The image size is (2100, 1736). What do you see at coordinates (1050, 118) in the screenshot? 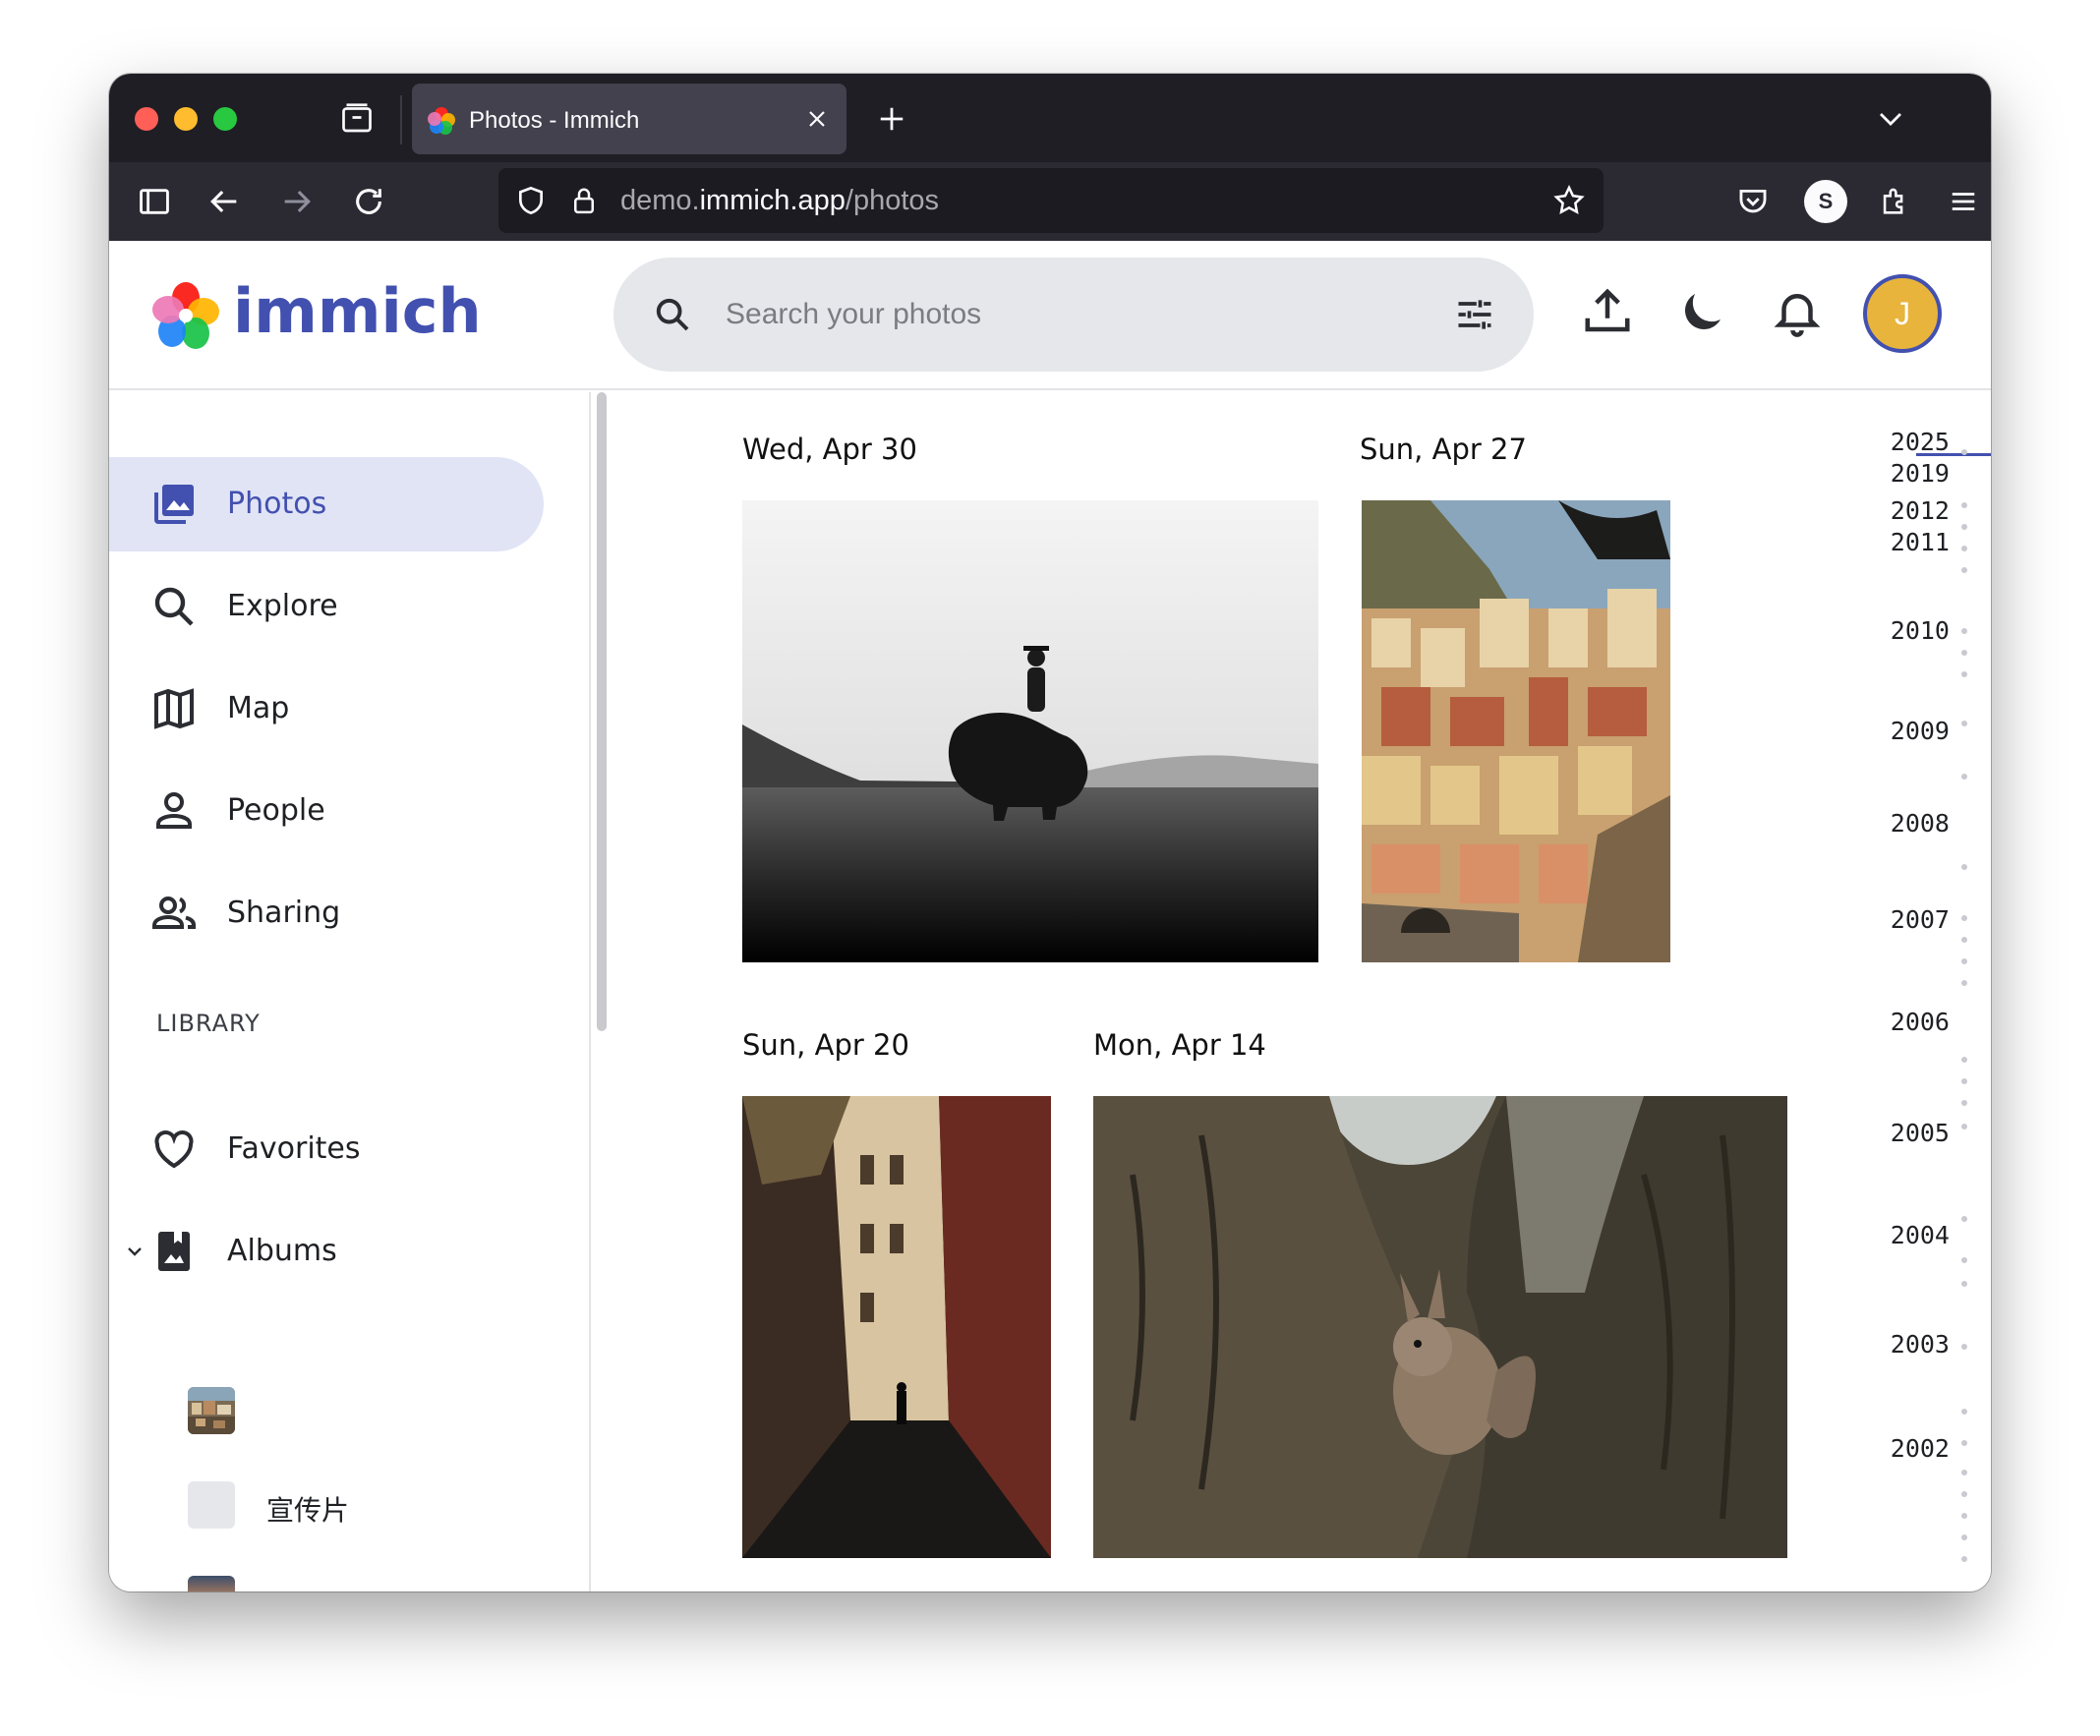
I see `tab-bar: Photos - Immich` at bounding box center [1050, 118].